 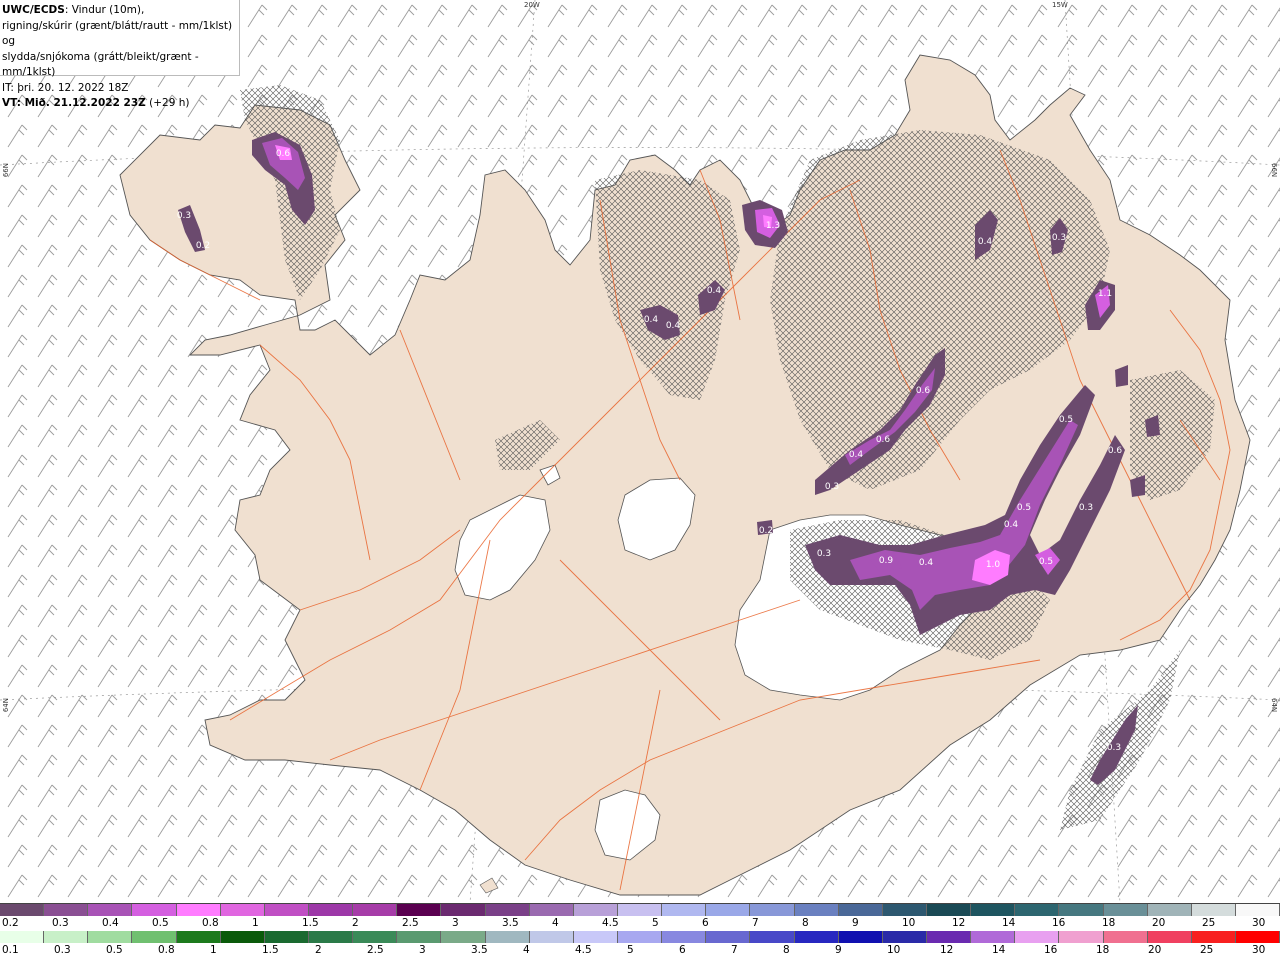 What do you see at coordinates (167, 103) in the screenshot?
I see `forecast-offset: (+29 h)` at bounding box center [167, 103].